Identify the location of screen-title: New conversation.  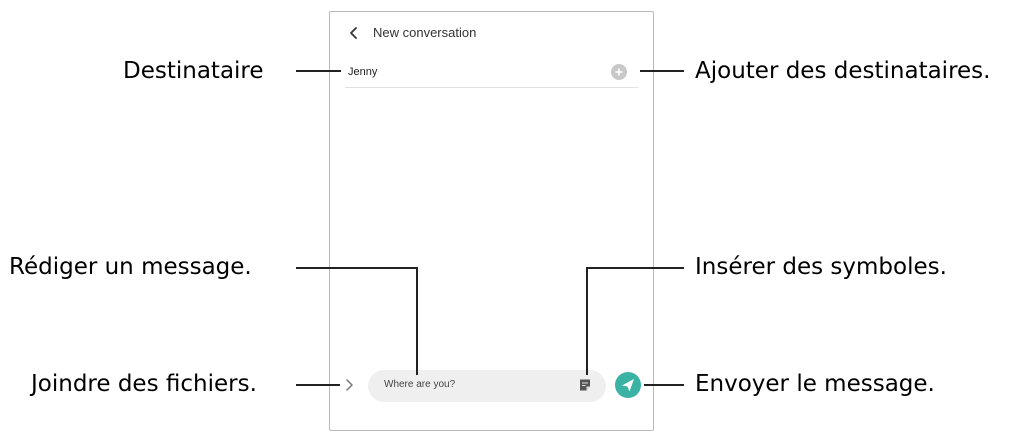
(425, 32).